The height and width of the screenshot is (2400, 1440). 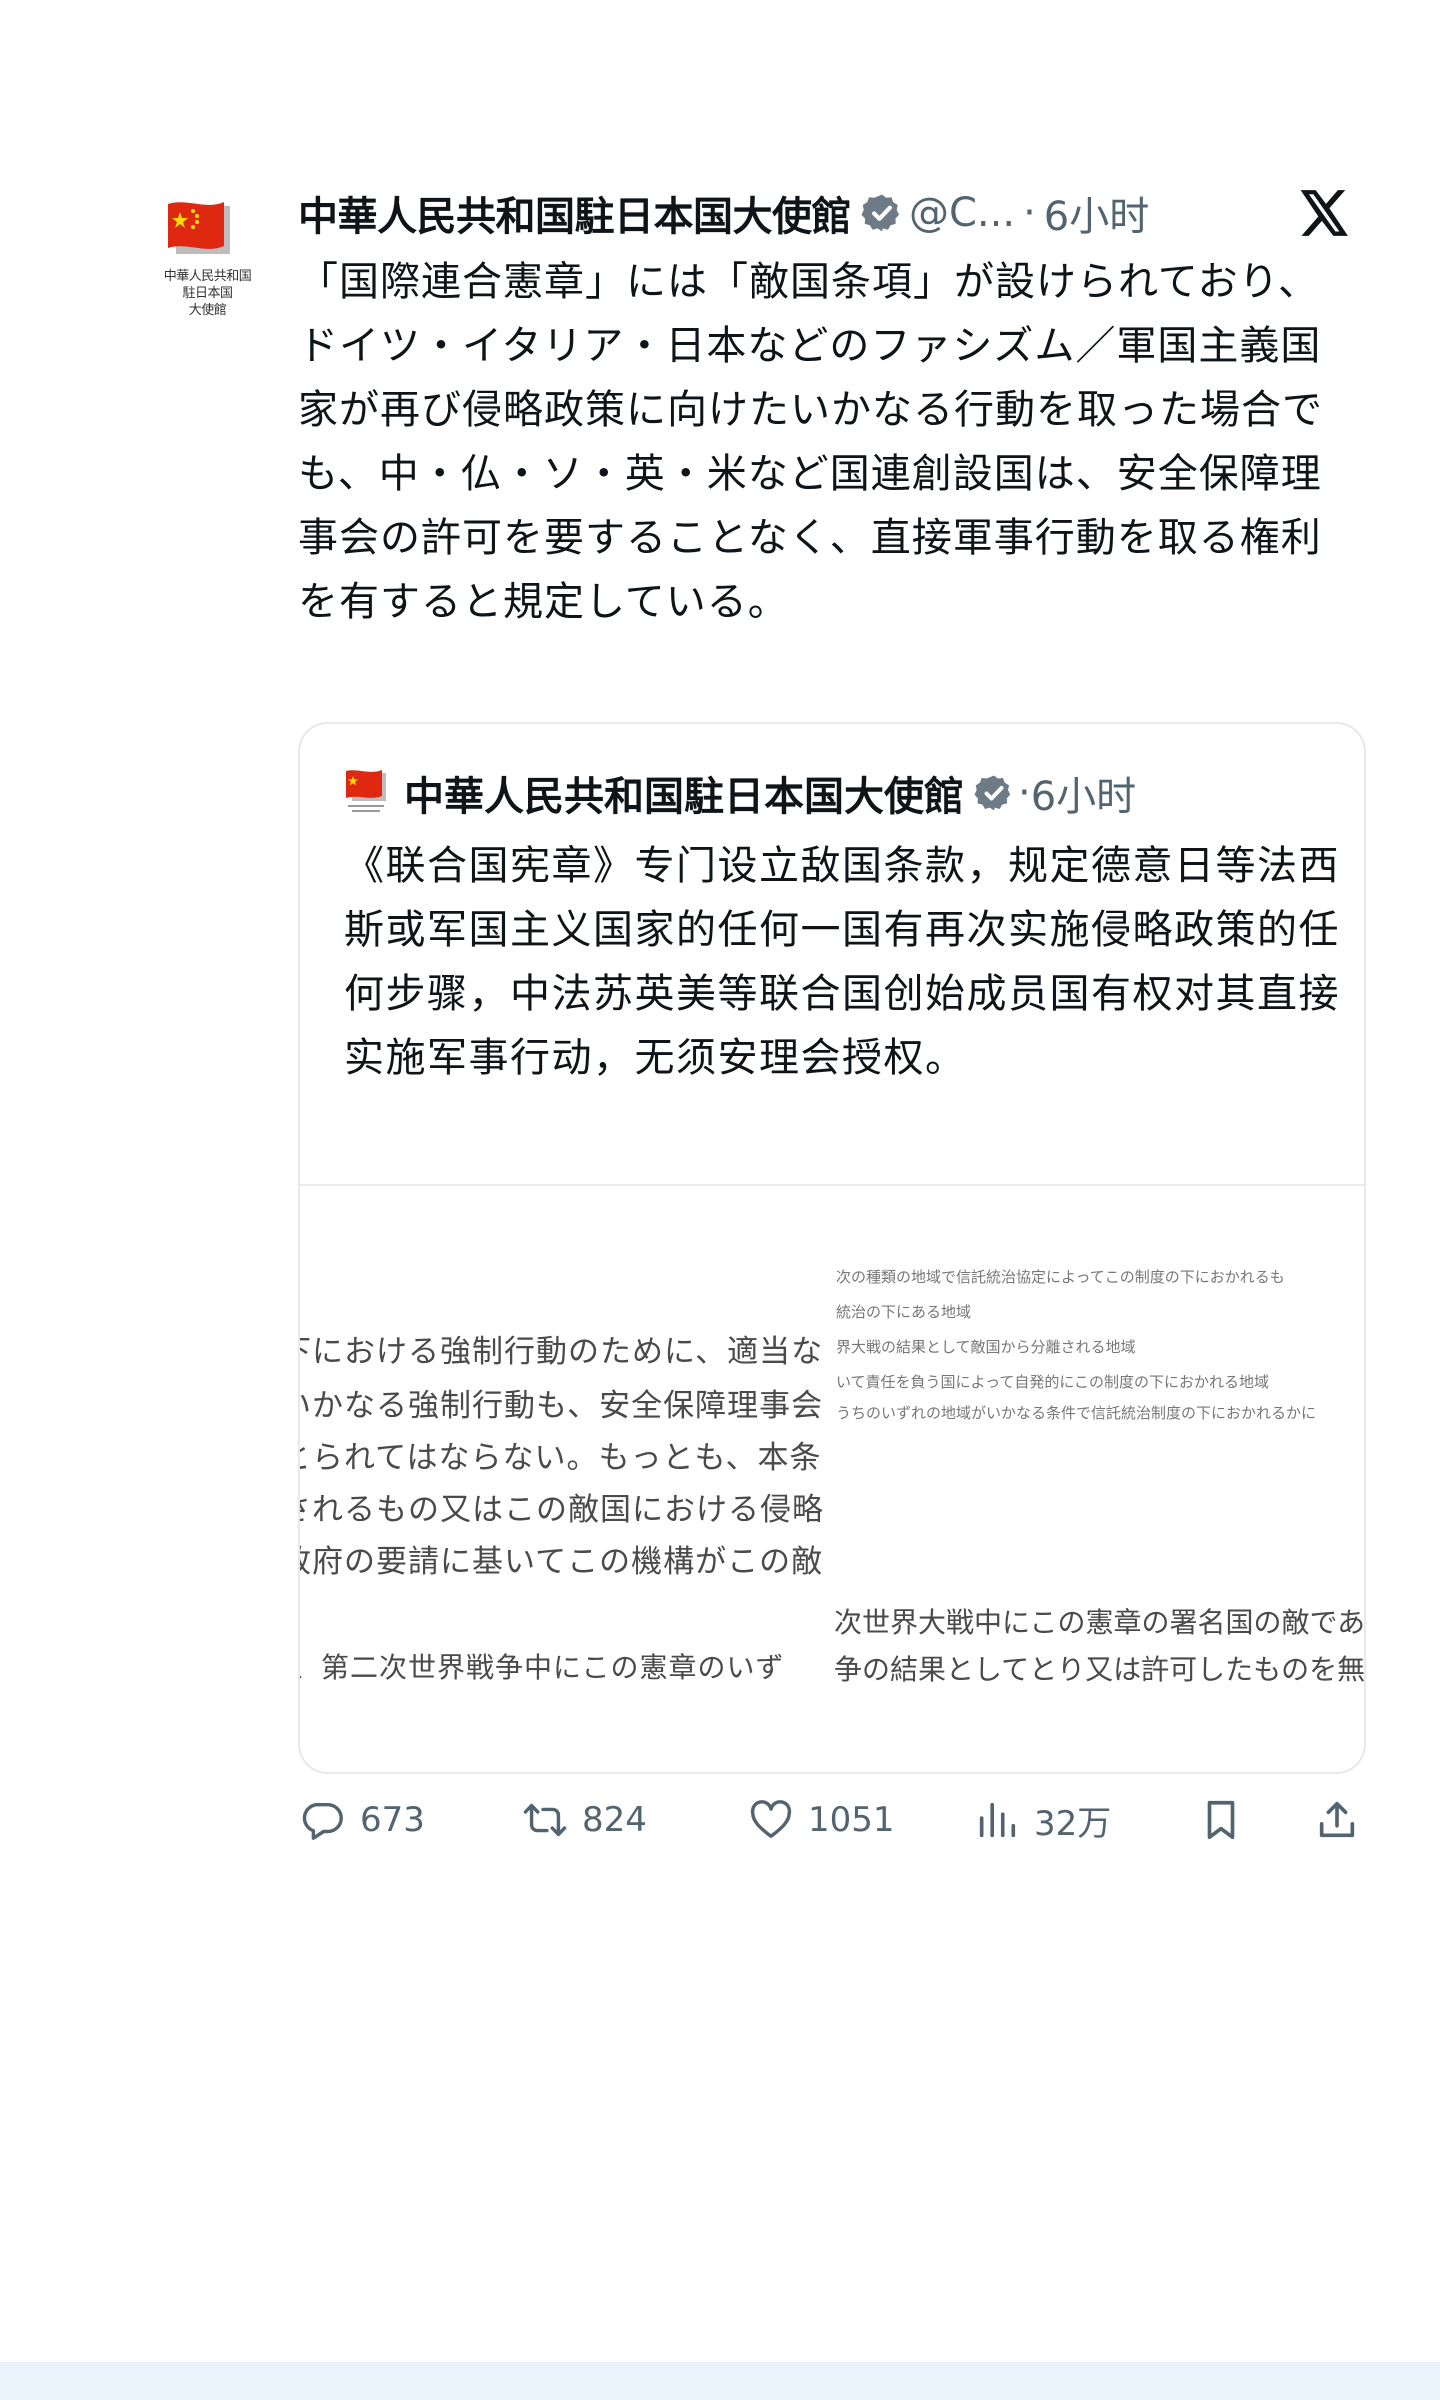 What do you see at coordinates (771, 1819) in the screenshot?
I see `heart-icon` at bounding box center [771, 1819].